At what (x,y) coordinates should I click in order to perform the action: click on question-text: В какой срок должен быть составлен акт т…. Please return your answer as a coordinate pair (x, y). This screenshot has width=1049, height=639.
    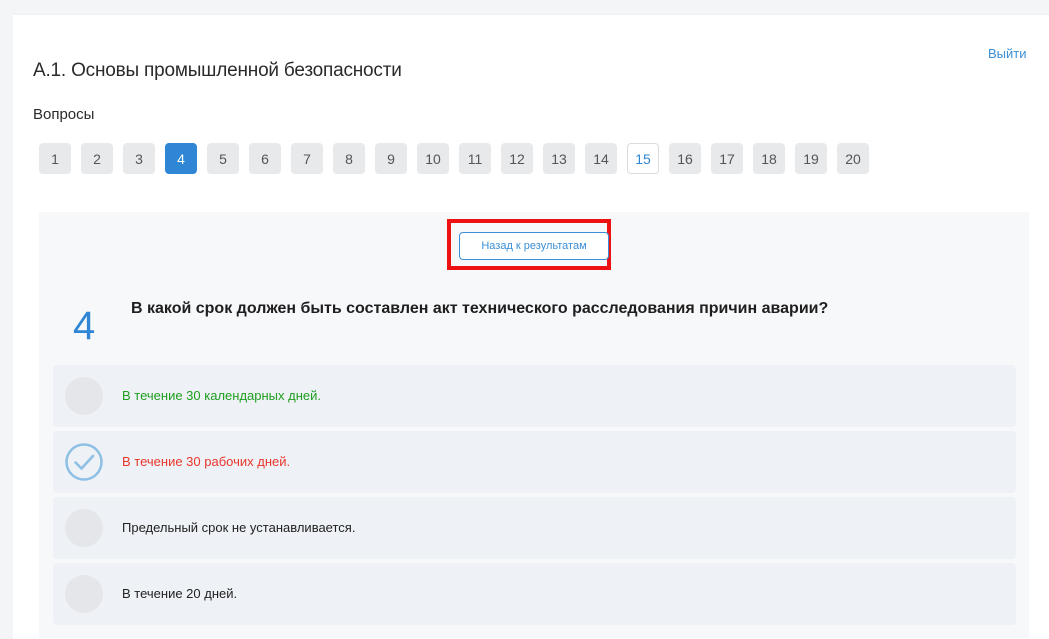
    Looking at the image, I should click on (480, 308).